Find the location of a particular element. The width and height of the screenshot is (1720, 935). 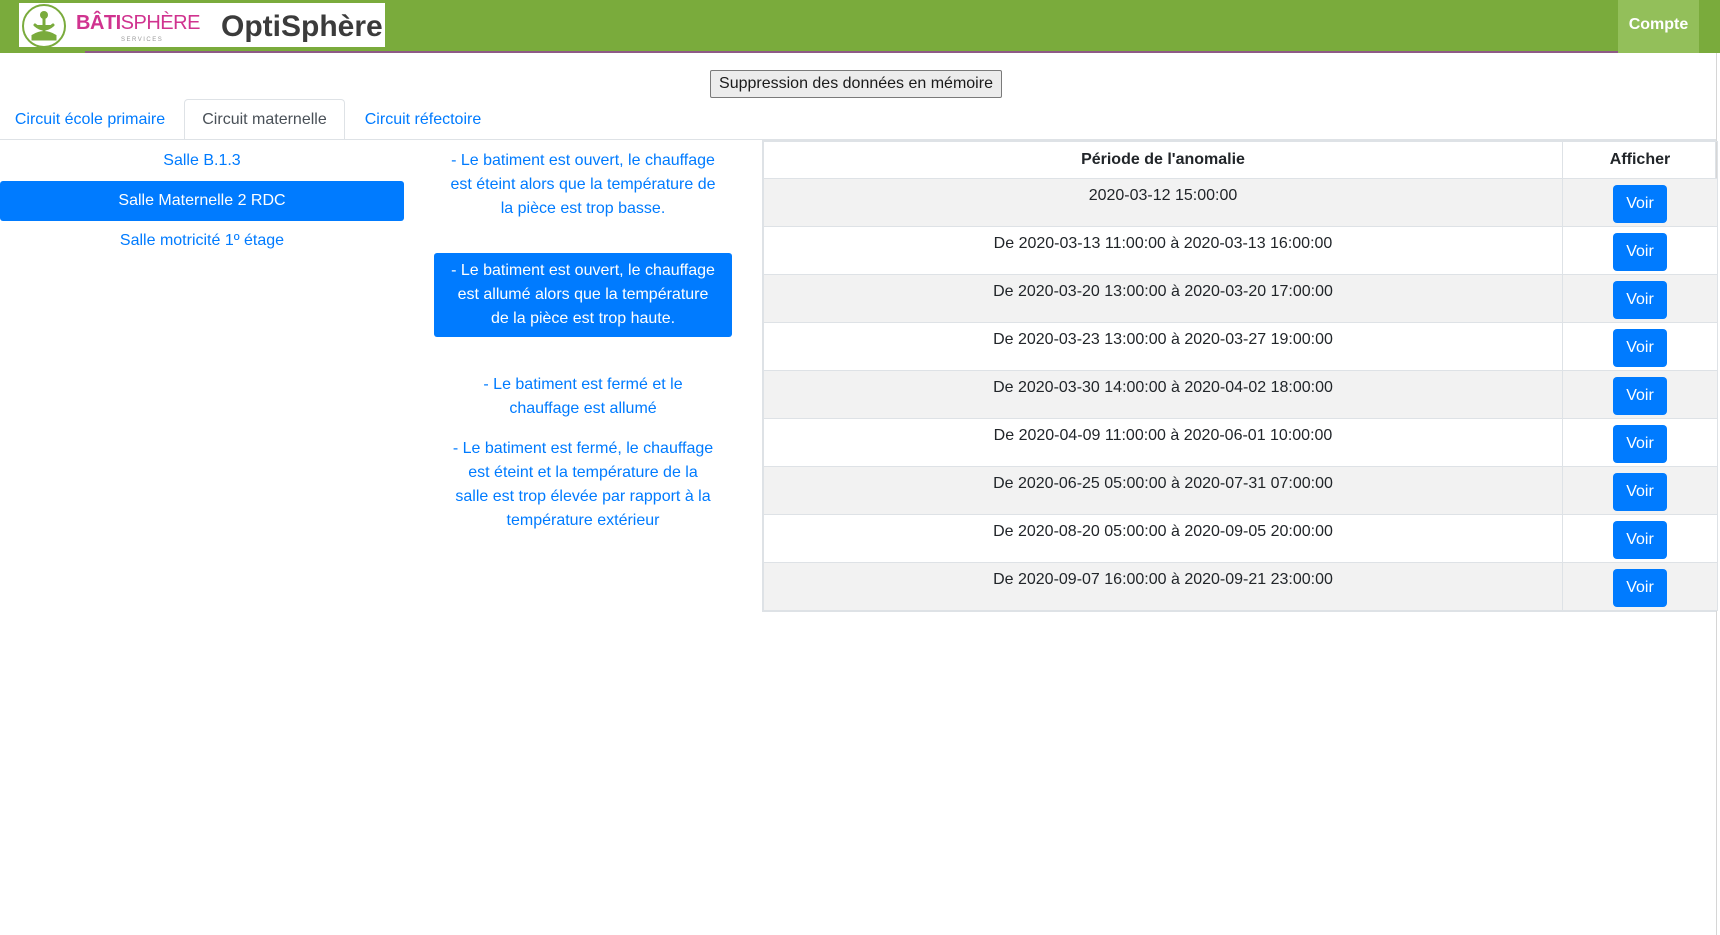

navbar-right-strip is located at coordinates (1709, 26).